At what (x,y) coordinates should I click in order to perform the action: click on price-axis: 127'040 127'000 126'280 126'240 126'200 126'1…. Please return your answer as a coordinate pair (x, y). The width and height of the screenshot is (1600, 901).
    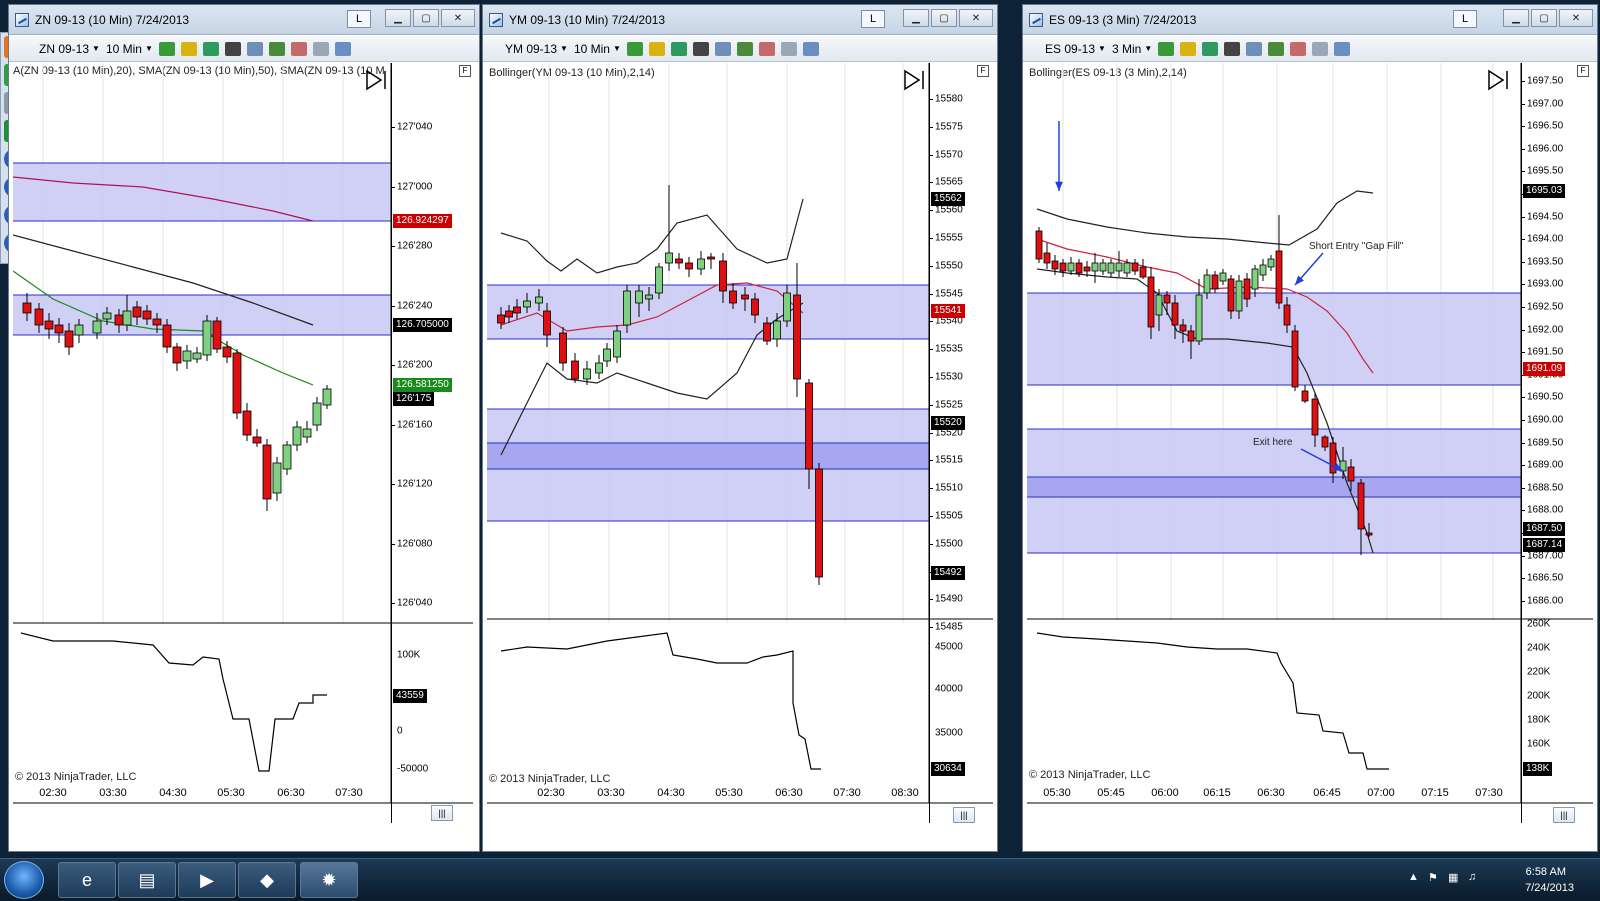
    Looking at the image, I should click on (432, 443).